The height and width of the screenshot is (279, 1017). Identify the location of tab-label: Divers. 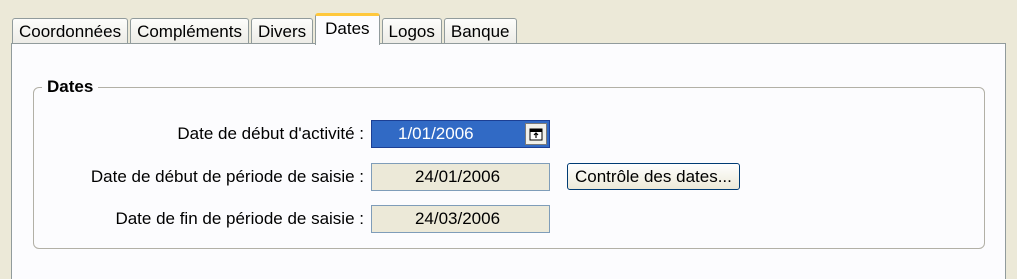
(282, 31).